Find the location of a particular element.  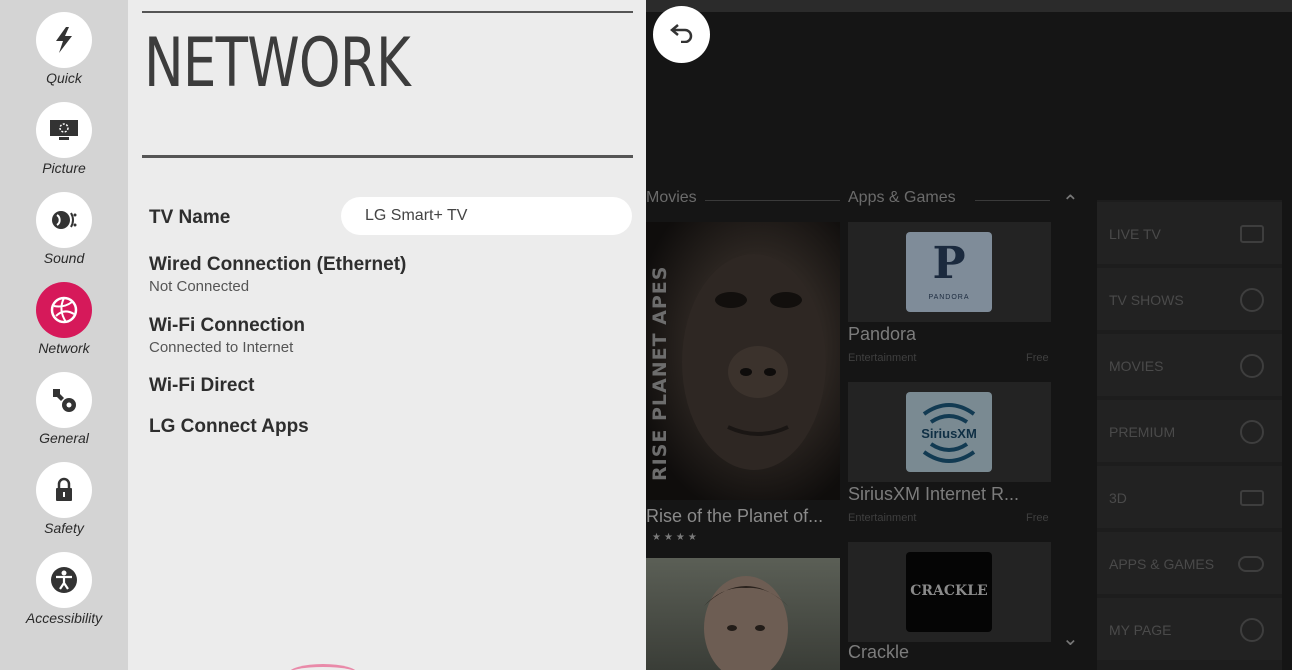

nav-label: APPS & GAMES is located at coordinates (1162, 564).